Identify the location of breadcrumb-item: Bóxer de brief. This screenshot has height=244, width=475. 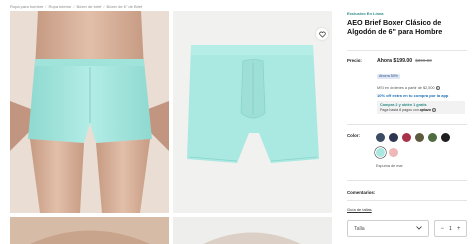
(89, 6).